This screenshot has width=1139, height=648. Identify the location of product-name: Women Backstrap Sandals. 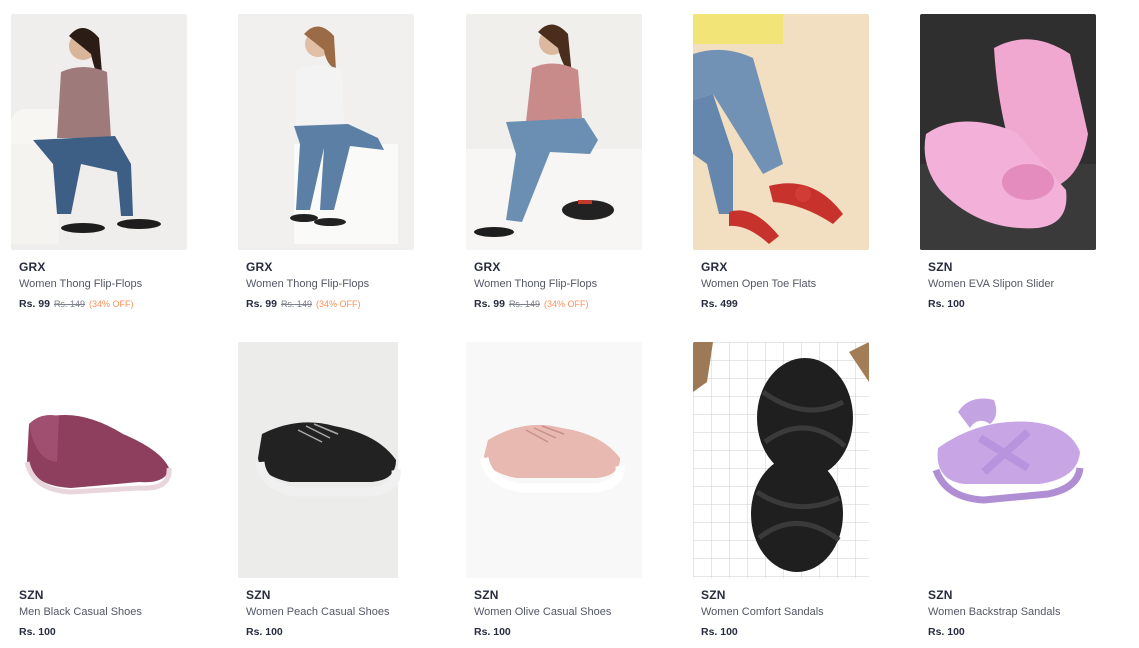
(994, 612).